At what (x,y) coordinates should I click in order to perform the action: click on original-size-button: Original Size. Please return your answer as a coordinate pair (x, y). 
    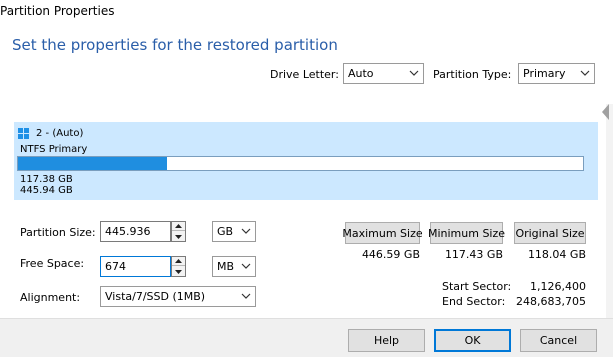
    Looking at the image, I should click on (550, 233).